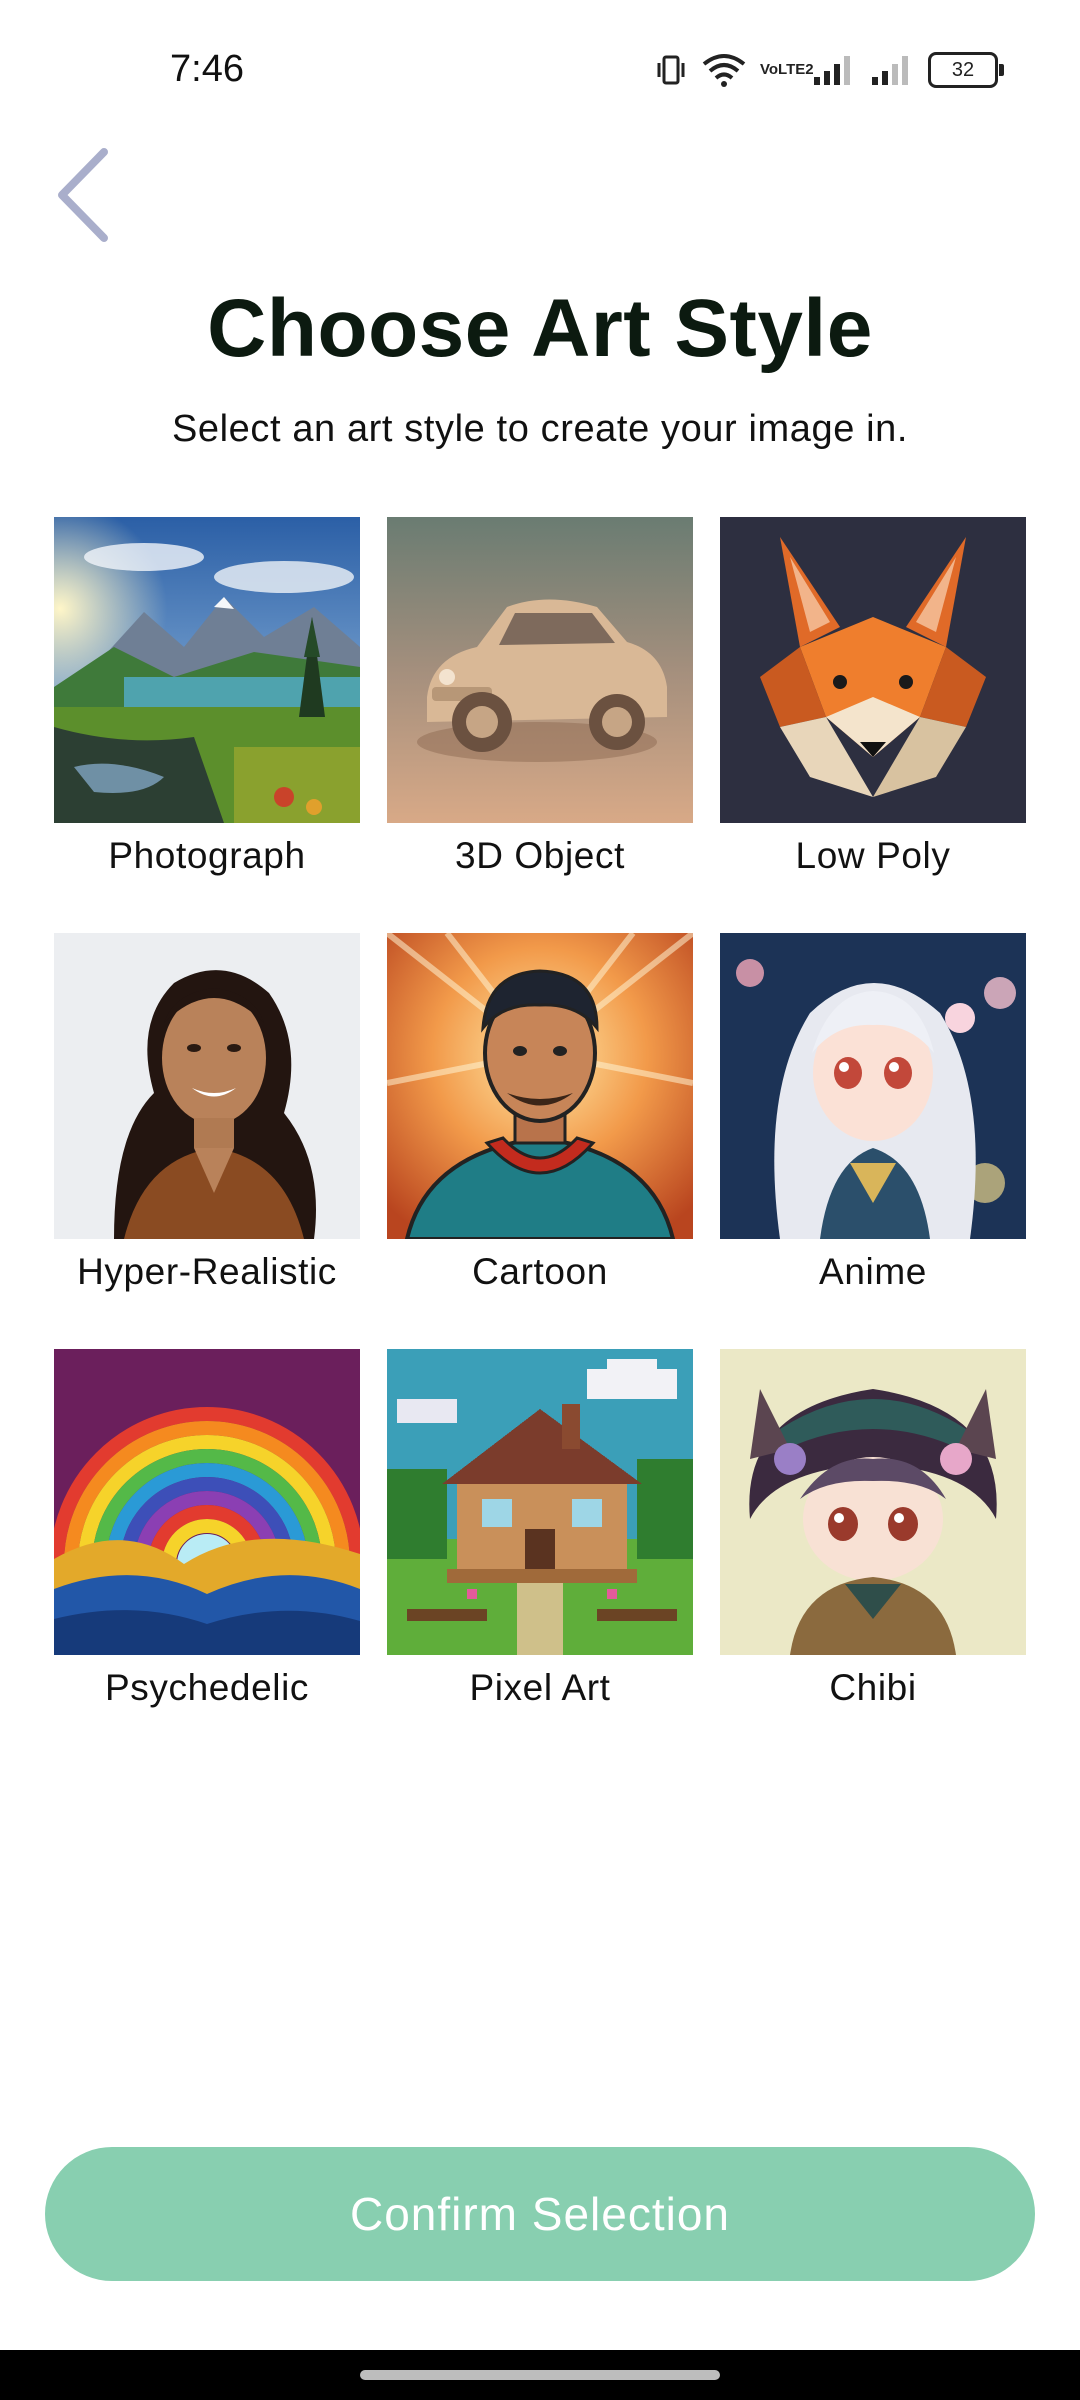  Describe the element at coordinates (540, 70) in the screenshot. I see `status-bar: 7:46 VoLTE2 32` at that location.